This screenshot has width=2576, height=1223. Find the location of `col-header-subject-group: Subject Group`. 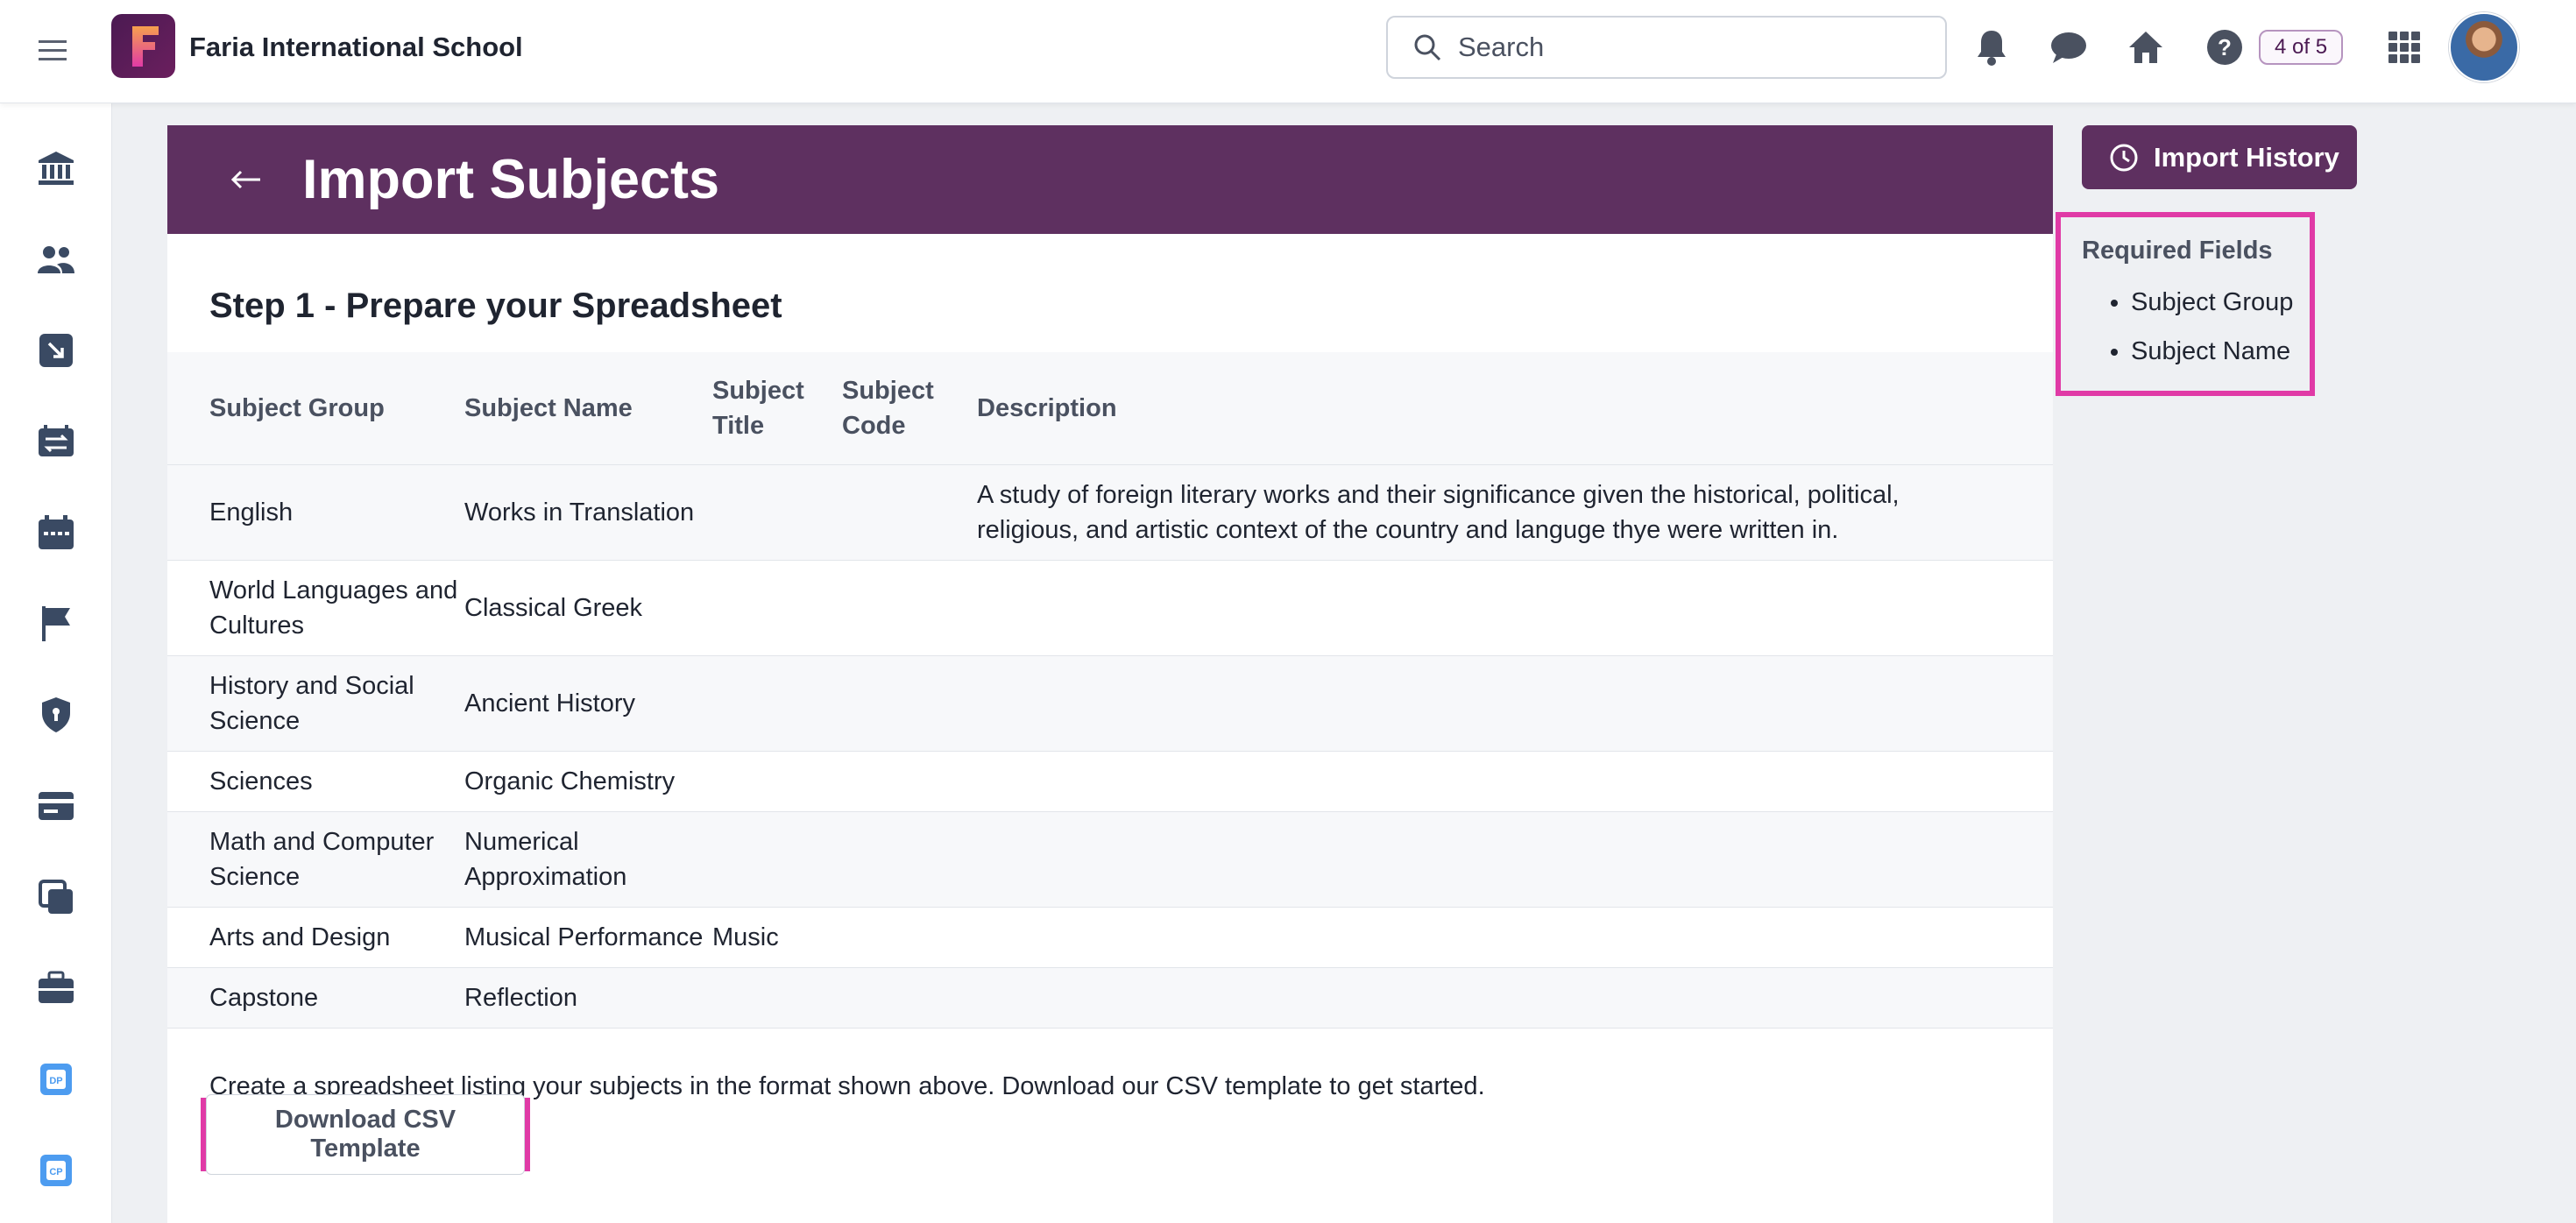

col-header-subject-group: Subject Group is located at coordinates (315, 408).